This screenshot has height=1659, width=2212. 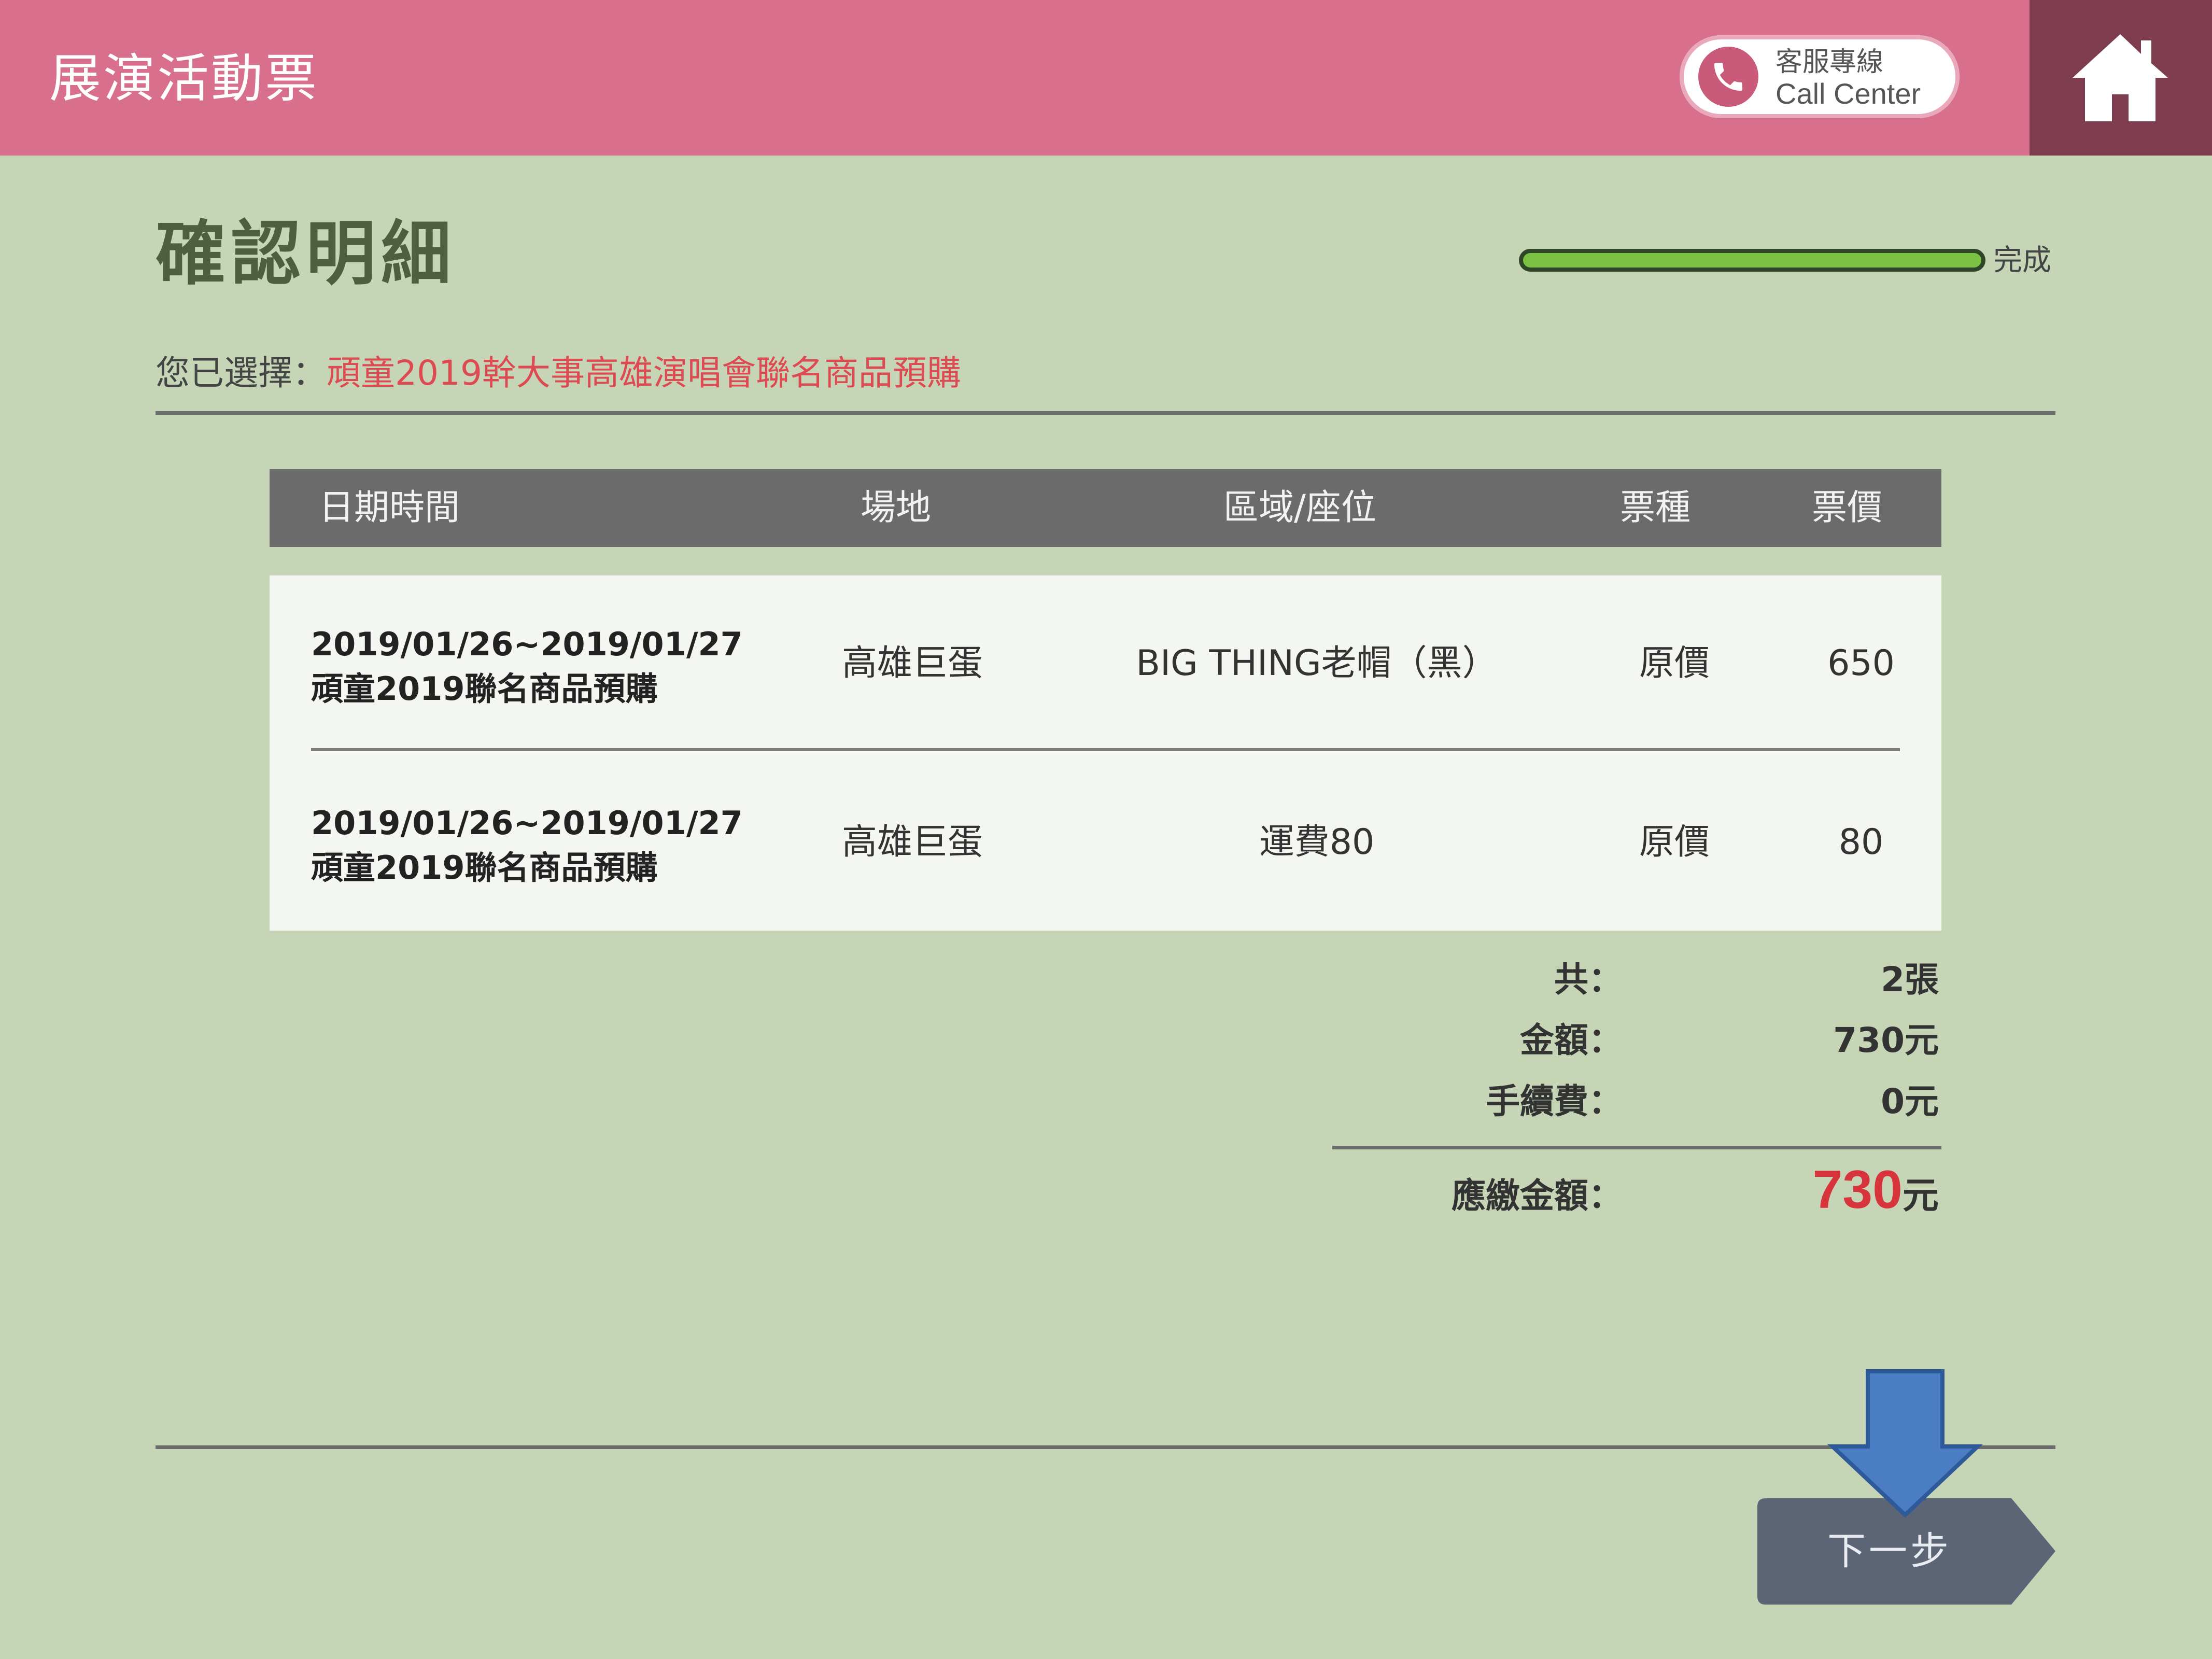 I want to click on arrow-down-icon, so click(x=1905, y=1443).